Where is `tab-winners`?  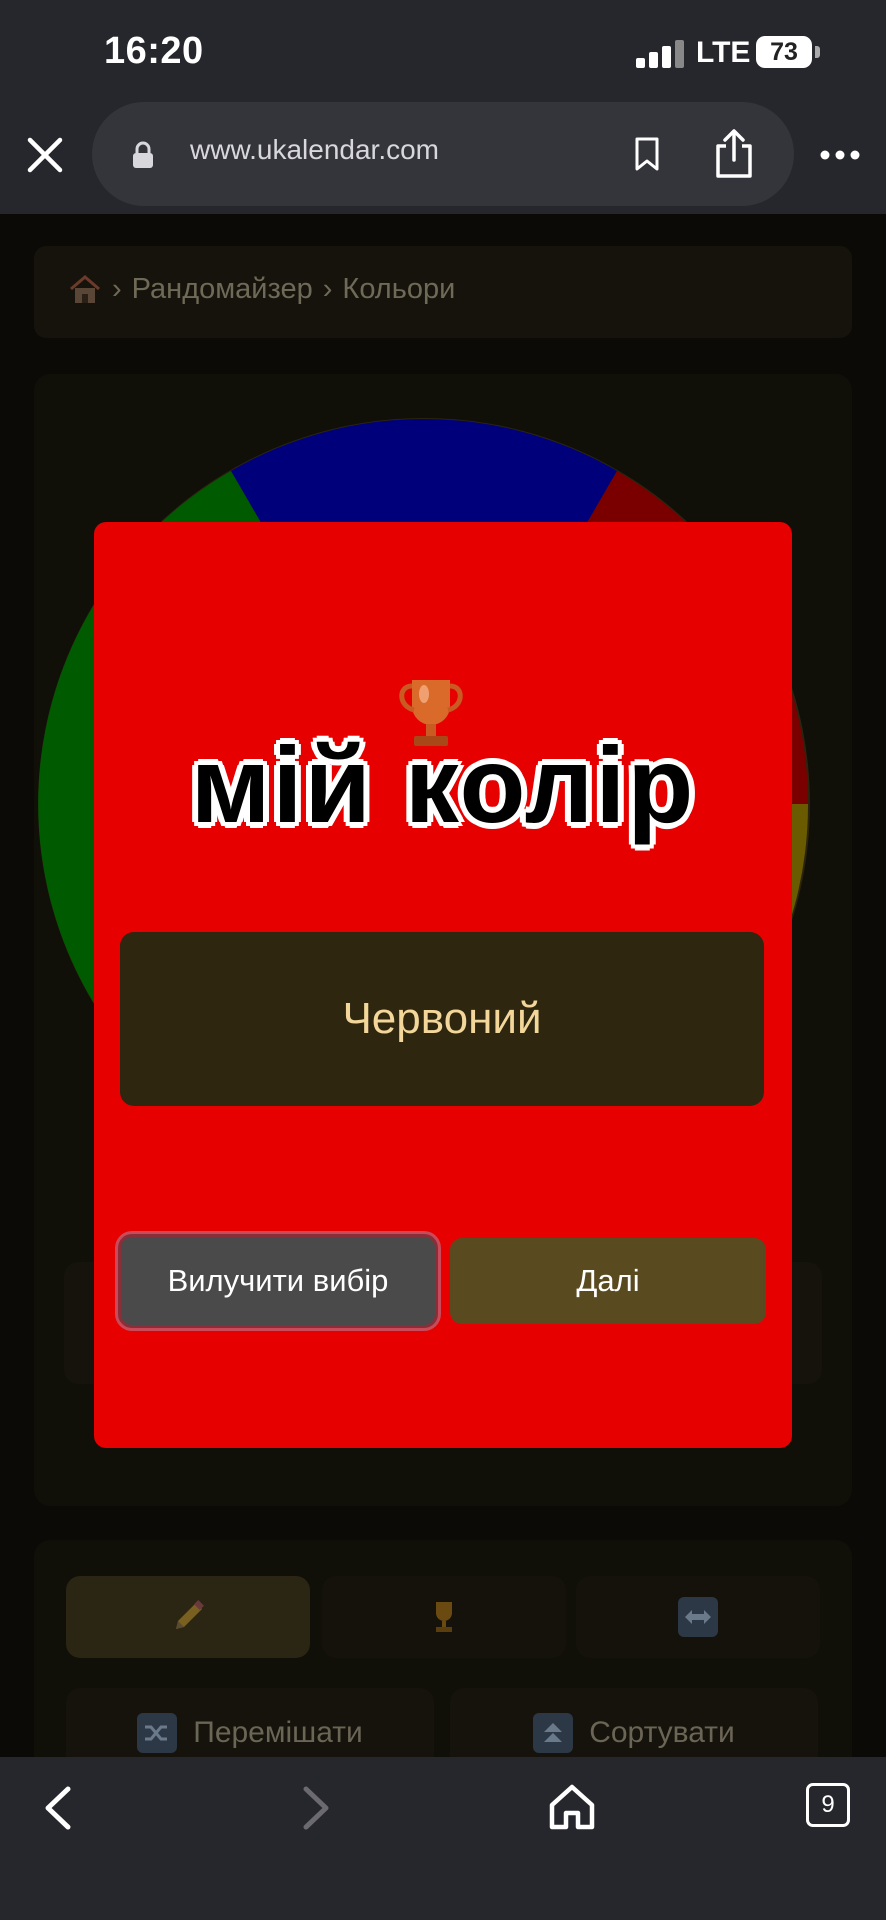
tab-winners is located at coordinates (444, 1617).